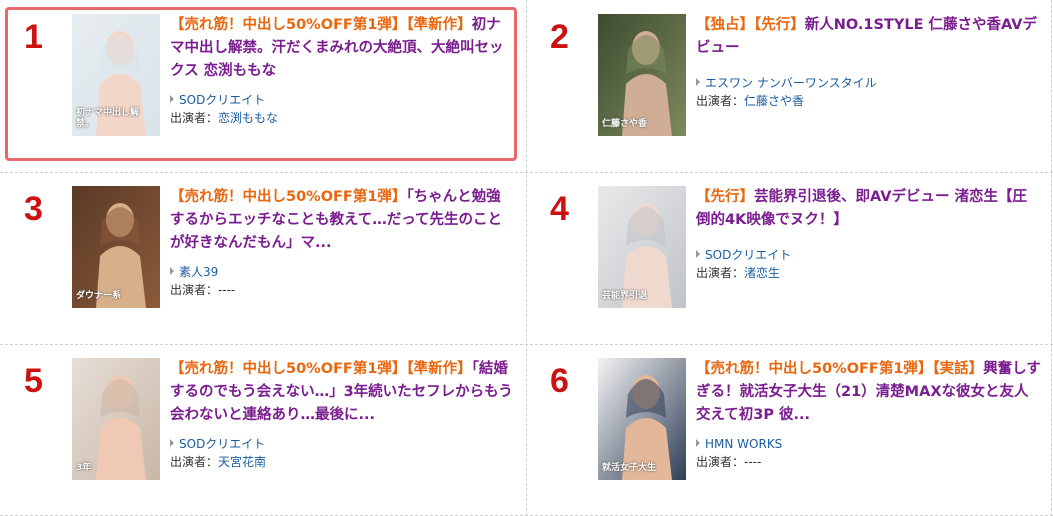 This screenshot has width=1053, height=516. Describe the element at coordinates (248, 118) in the screenshot. I see `performer-link: 恋渕ももな` at that location.